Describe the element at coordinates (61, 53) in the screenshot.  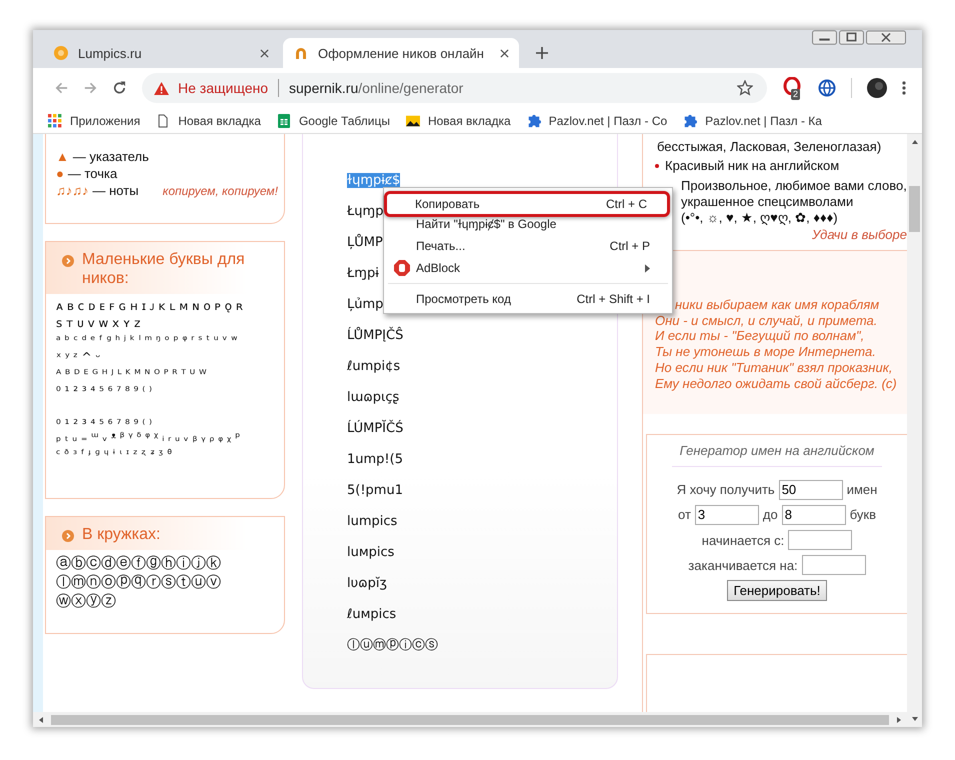
I see `logo-icon` at that location.